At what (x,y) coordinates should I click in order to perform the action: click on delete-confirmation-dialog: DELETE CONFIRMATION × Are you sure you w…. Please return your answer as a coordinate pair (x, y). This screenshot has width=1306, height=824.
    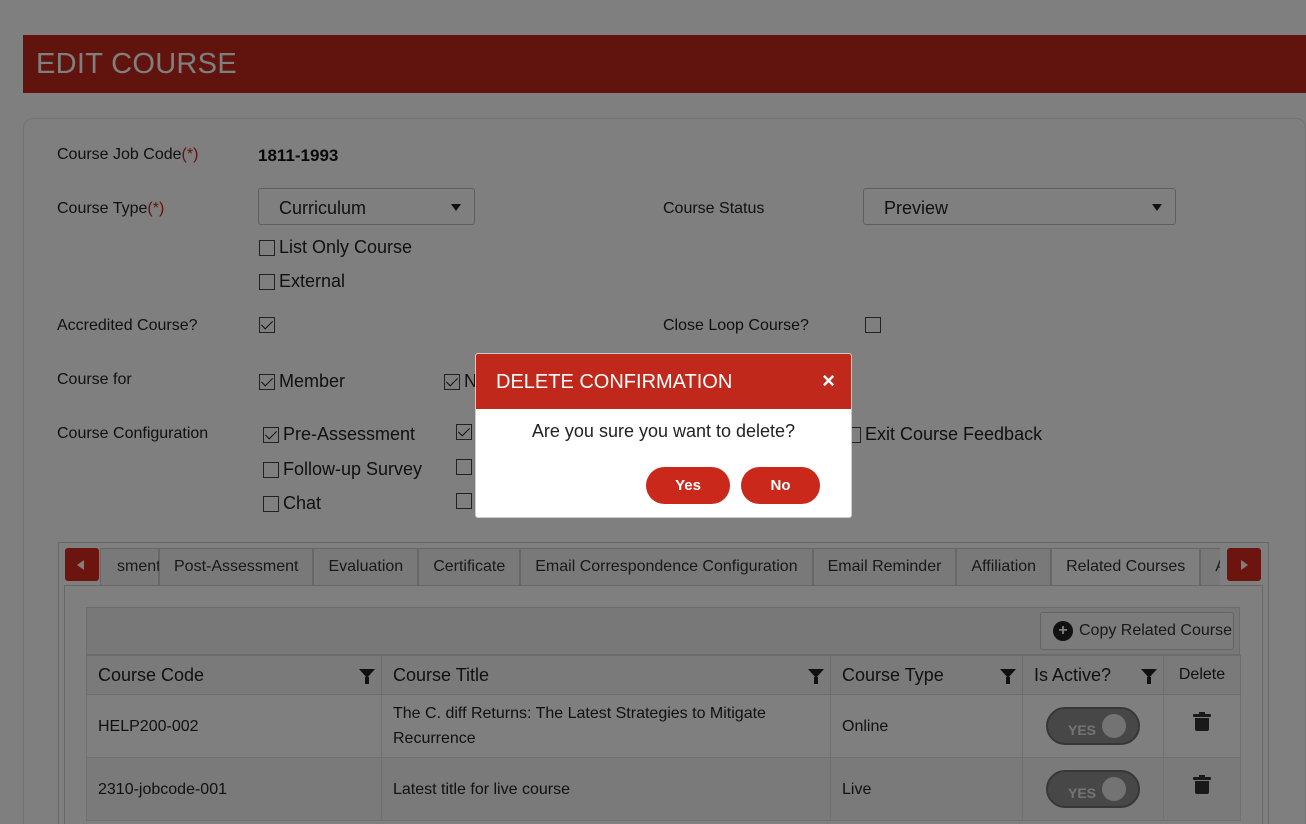
    Looking at the image, I should click on (663, 435).